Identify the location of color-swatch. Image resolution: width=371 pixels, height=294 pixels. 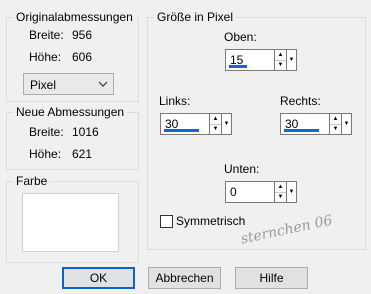
(70, 222).